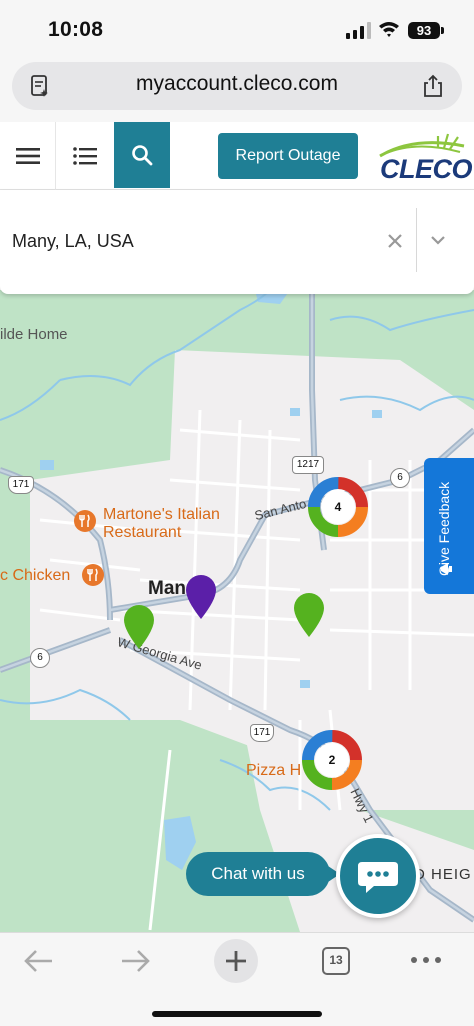 The width and height of the screenshot is (474, 1026). Describe the element at coordinates (336, 961) in the screenshot. I see `tabs-button: 13` at that location.